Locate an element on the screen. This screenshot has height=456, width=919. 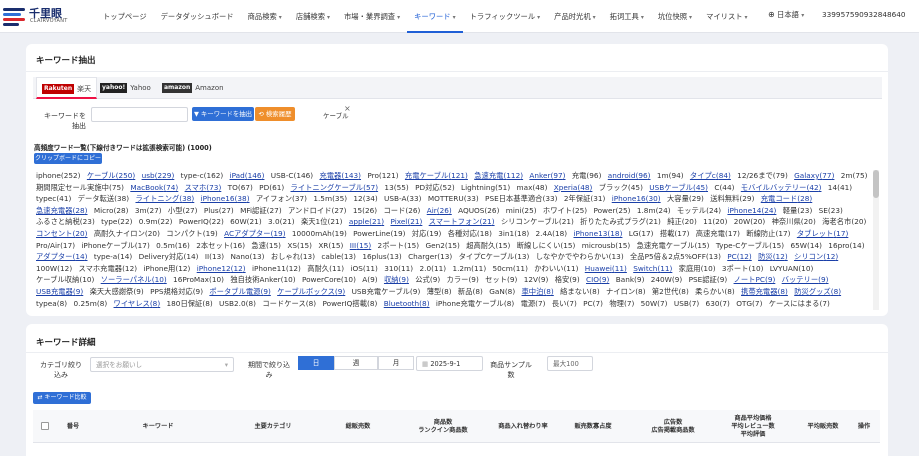
keyword-chip: タイプc(84) is located at coordinates (710, 175).